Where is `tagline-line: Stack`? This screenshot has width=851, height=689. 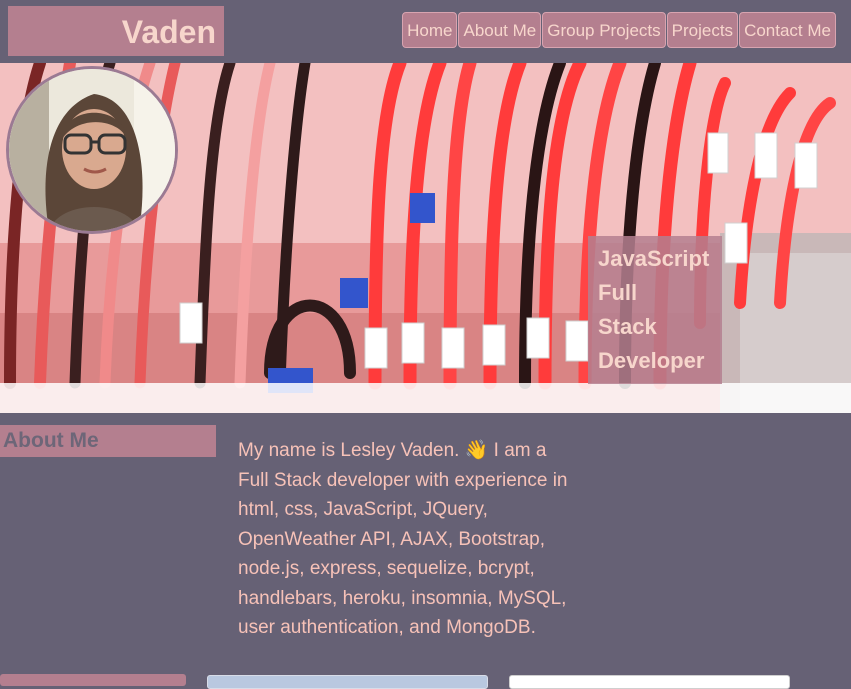 tagline-line: Stack is located at coordinates (627, 326).